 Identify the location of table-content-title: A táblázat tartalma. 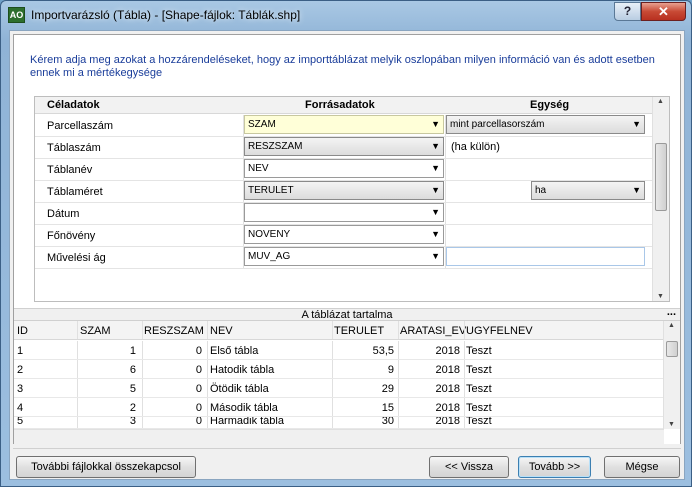
(347, 315).